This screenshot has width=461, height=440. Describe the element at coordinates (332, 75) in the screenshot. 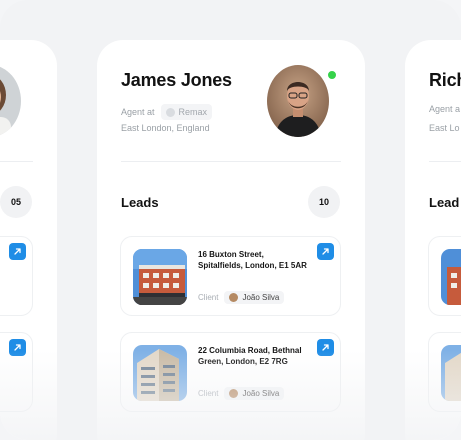

I see `online-status-indicator` at that location.